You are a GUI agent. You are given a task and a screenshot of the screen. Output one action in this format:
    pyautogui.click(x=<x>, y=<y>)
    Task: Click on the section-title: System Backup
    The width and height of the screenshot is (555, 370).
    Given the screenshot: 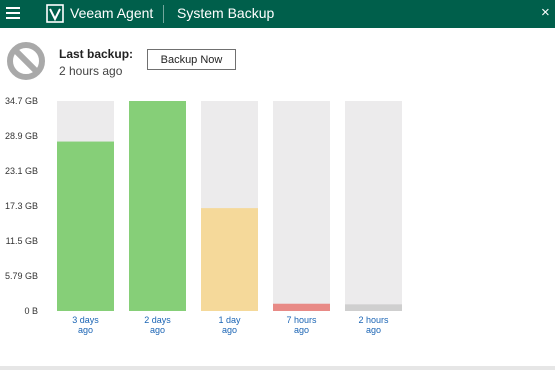 What is the action you would take?
    pyautogui.click(x=226, y=13)
    